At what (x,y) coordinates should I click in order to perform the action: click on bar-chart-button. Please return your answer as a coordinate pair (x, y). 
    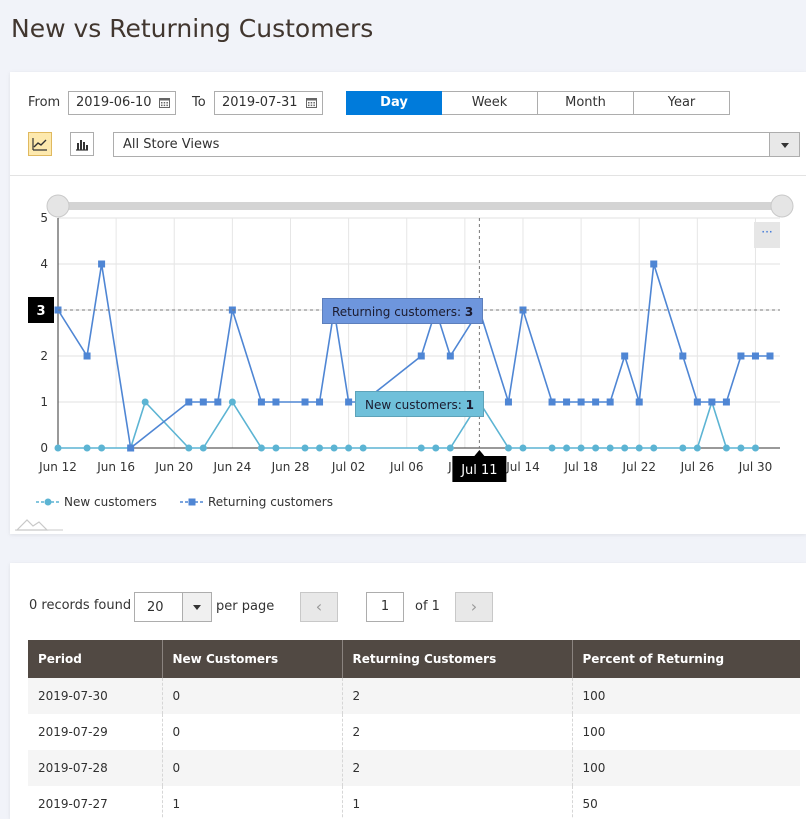
    Looking at the image, I should click on (82, 144).